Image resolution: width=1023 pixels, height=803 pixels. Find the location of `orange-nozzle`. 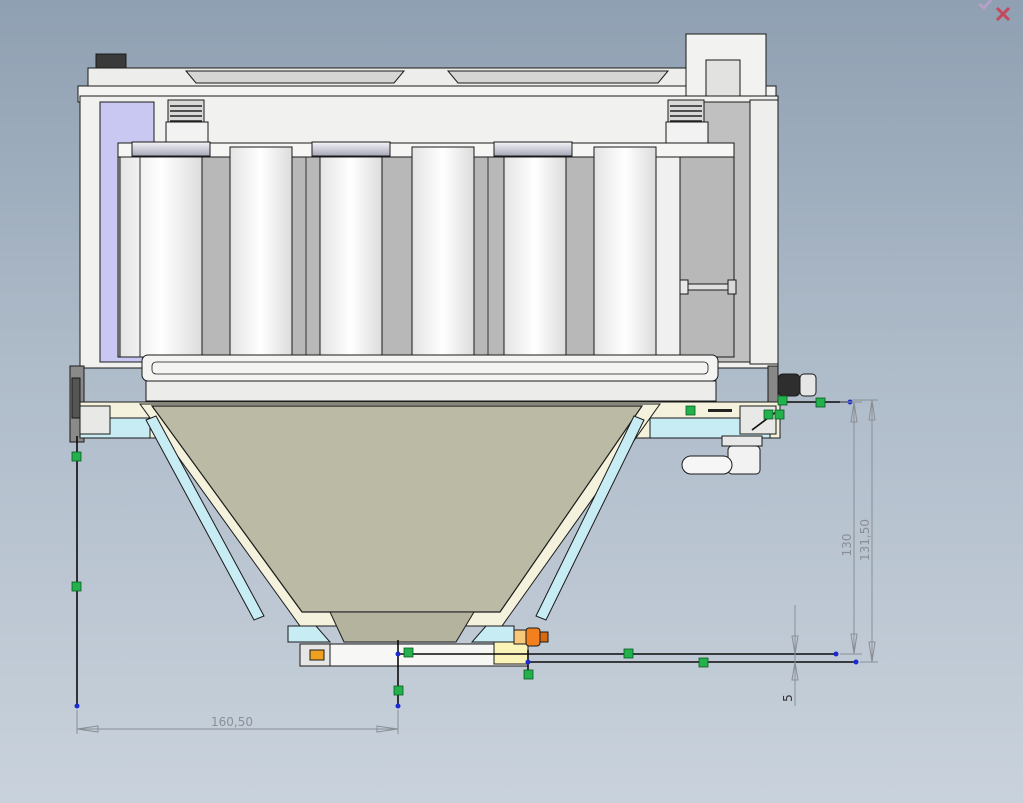

orange-nozzle is located at coordinates (531, 637).